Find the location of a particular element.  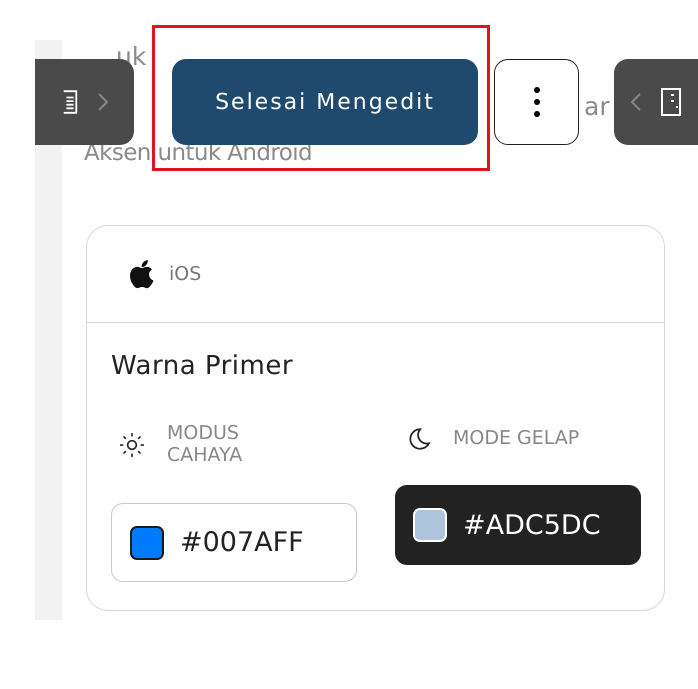

more-icon is located at coordinates (536, 102).